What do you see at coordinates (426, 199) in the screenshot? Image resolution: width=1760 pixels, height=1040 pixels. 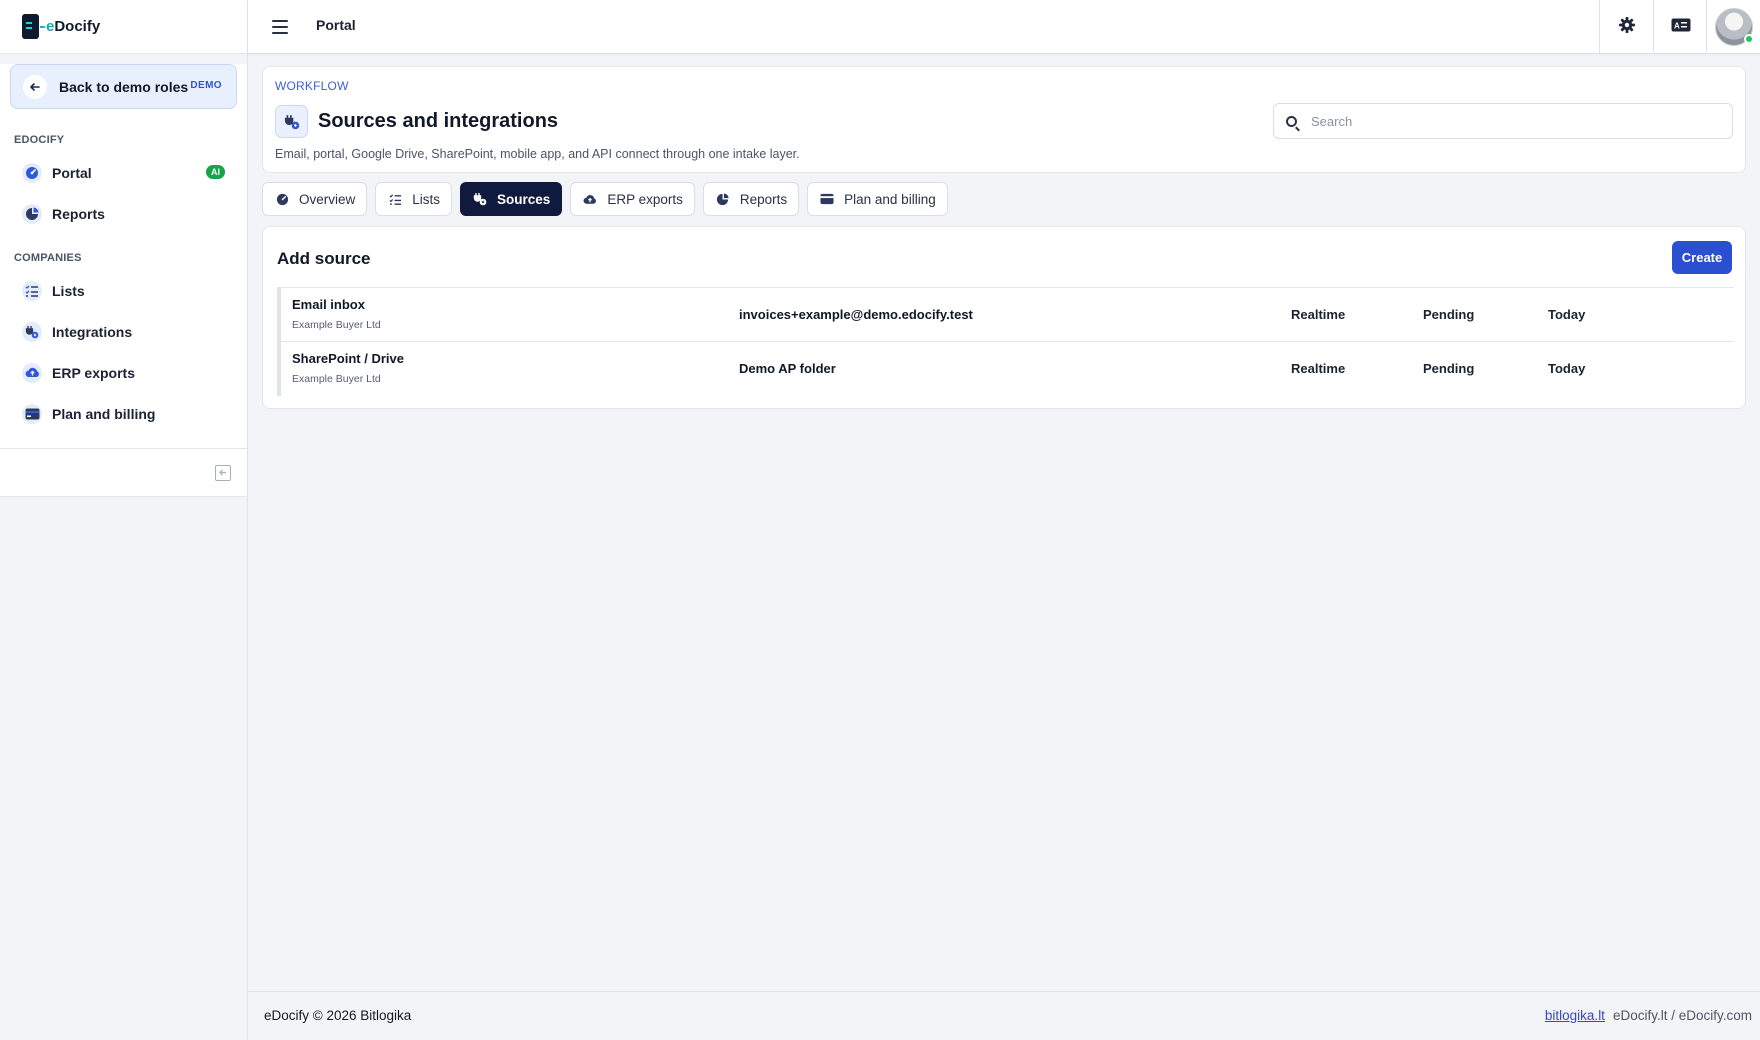 I see `tab-label: Lists` at bounding box center [426, 199].